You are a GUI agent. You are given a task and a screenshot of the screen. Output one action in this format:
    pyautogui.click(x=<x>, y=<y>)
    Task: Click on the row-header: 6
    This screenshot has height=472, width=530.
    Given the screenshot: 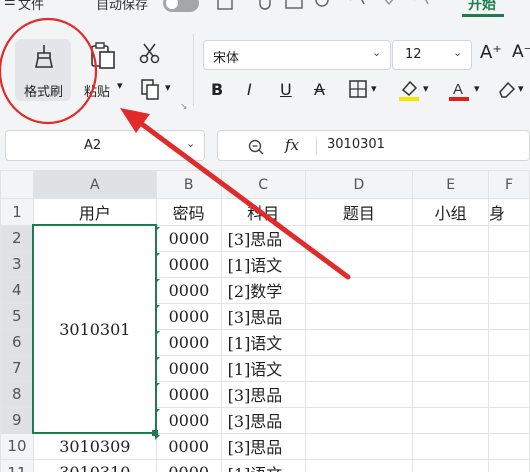 What is the action you would take?
    pyautogui.click(x=17, y=342)
    